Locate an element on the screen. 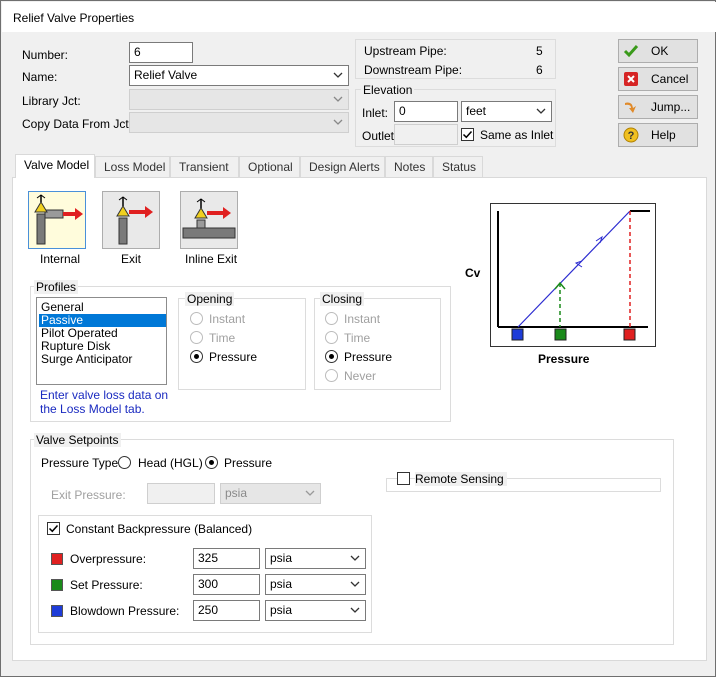  tab-status: Status is located at coordinates (458, 166).